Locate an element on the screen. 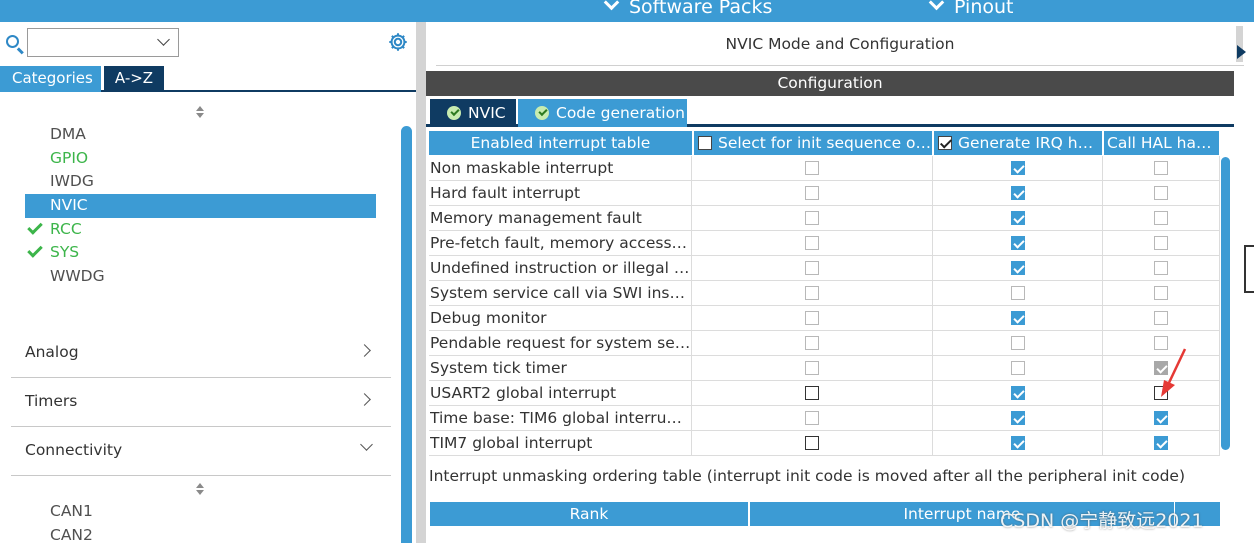 This screenshot has width=1254, height=543. table-row: Debug monitor is located at coordinates (824, 318).